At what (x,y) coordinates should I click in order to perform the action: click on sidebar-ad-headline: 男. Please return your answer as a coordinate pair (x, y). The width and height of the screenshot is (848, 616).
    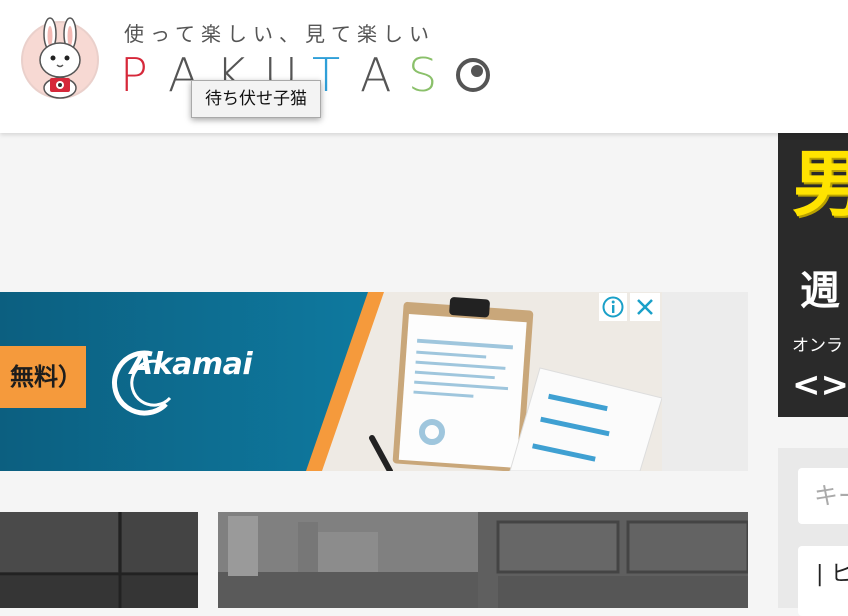
    Looking at the image, I should click on (820, 184).